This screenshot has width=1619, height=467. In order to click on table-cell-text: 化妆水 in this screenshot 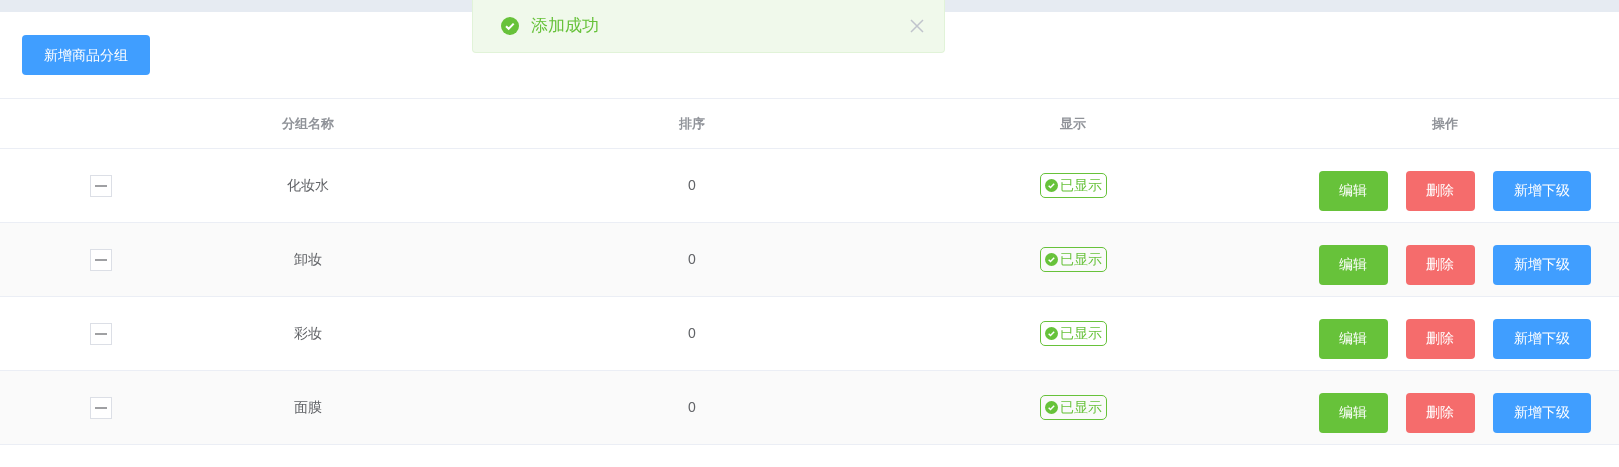, I will do `click(308, 185)`.